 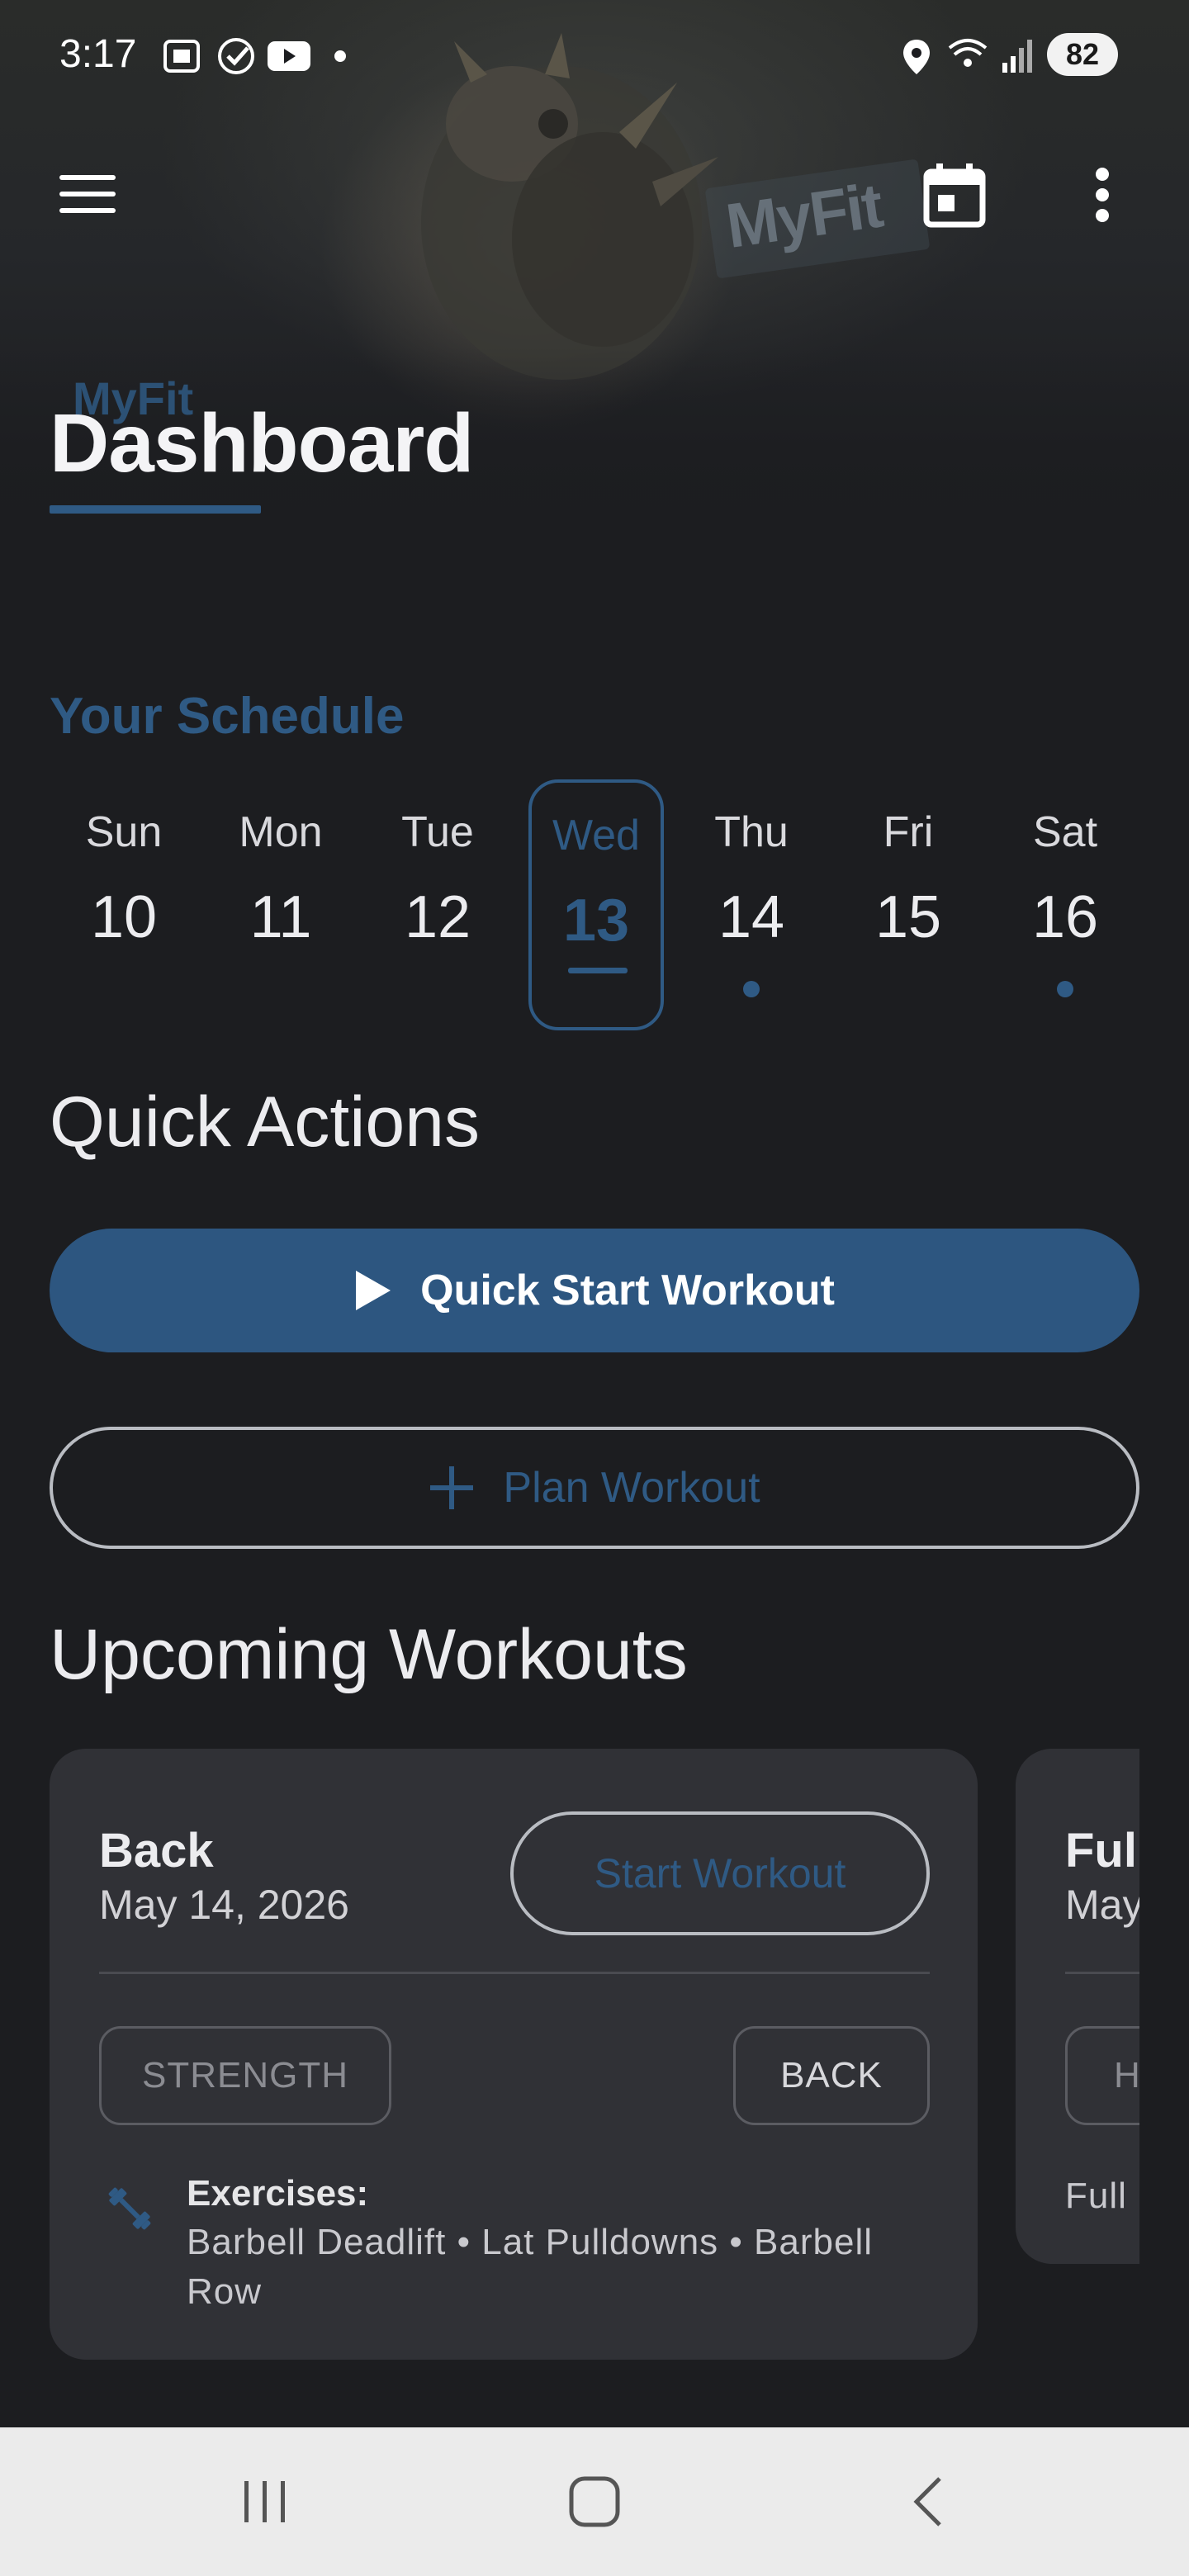 What do you see at coordinates (129, 2208) in the screenshot?
I see `dumbbell-icon` at bounding box center [129, 2208].